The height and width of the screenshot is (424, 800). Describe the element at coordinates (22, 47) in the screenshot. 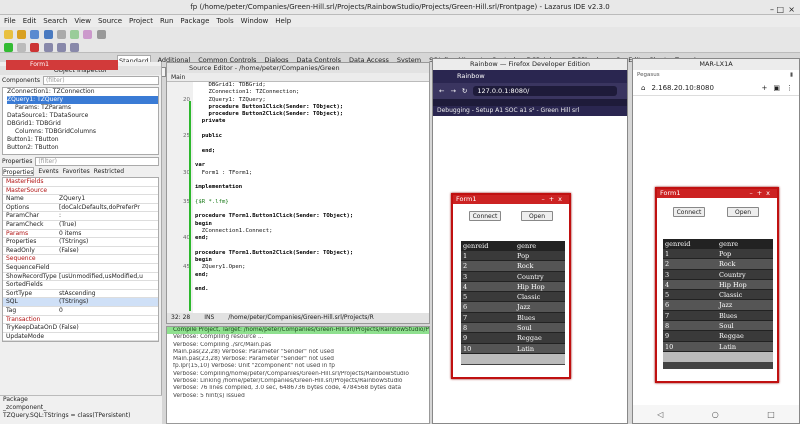

I see `pause-icon` at that location.